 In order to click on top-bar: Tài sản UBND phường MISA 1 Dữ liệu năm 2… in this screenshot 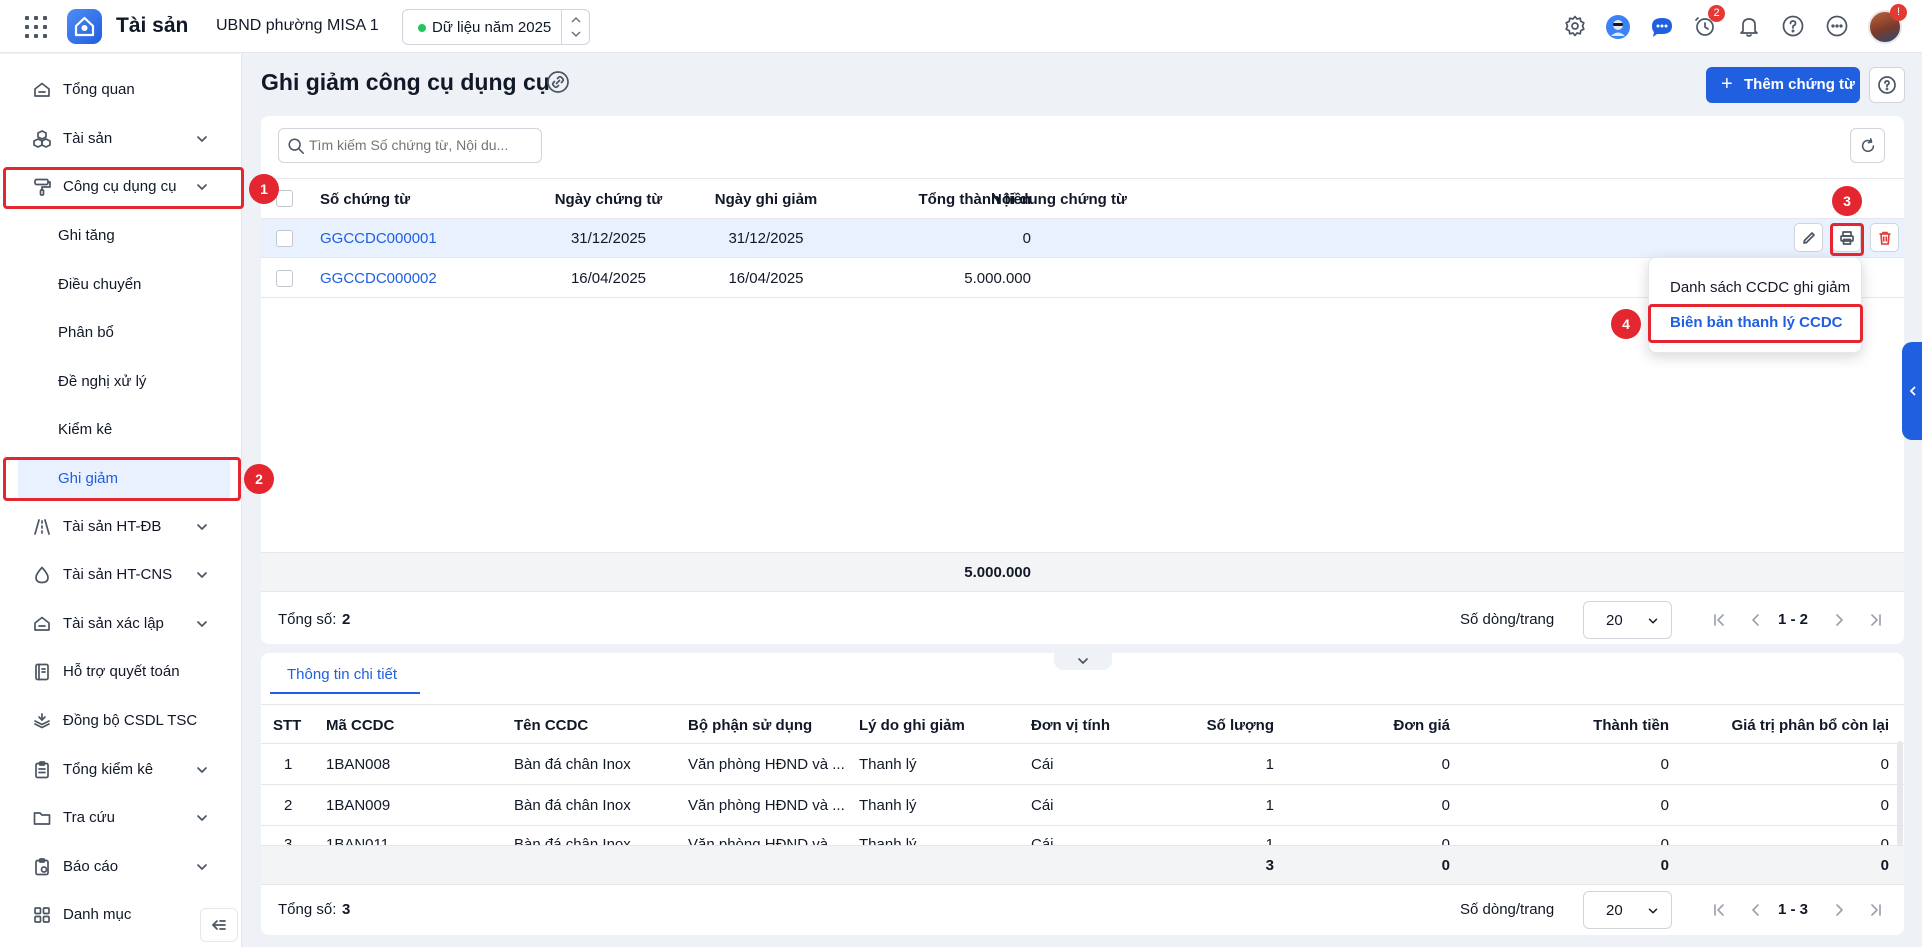, I will do `click(961, 26)`.